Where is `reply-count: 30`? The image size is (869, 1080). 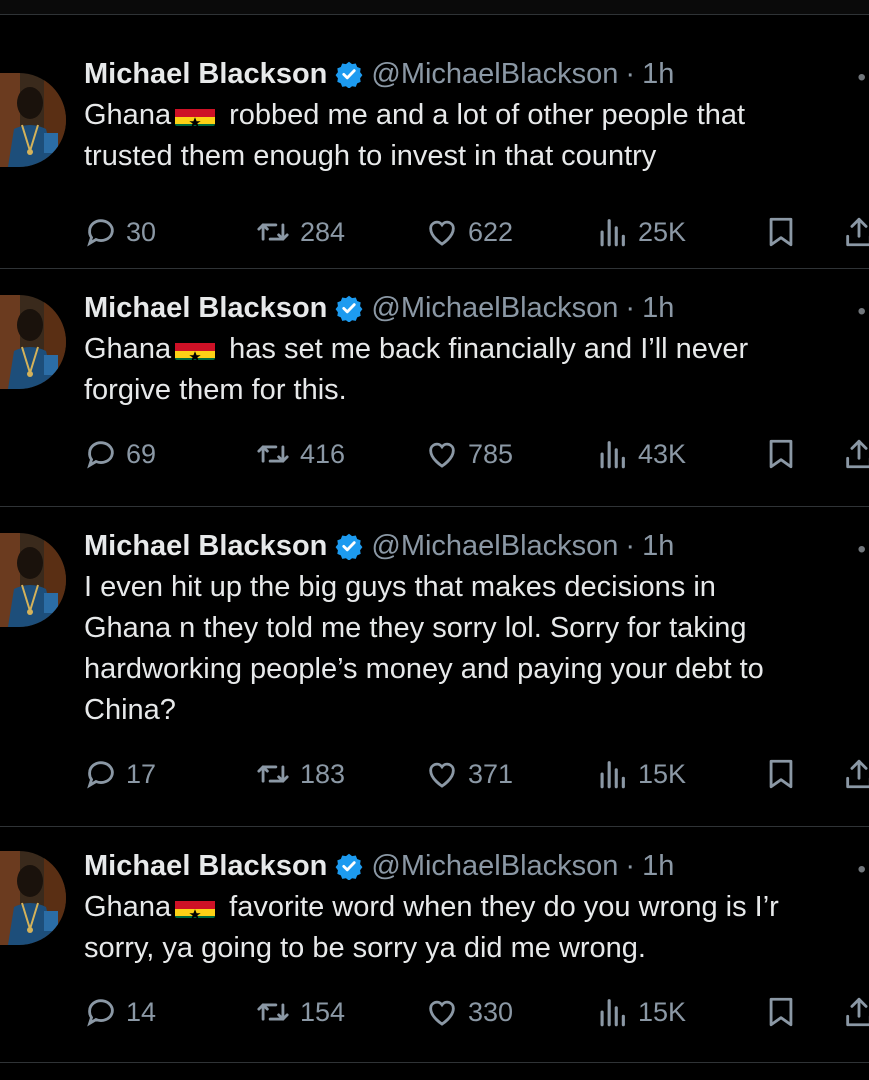 reply-count: 30 is located at coordinates (141, 231).